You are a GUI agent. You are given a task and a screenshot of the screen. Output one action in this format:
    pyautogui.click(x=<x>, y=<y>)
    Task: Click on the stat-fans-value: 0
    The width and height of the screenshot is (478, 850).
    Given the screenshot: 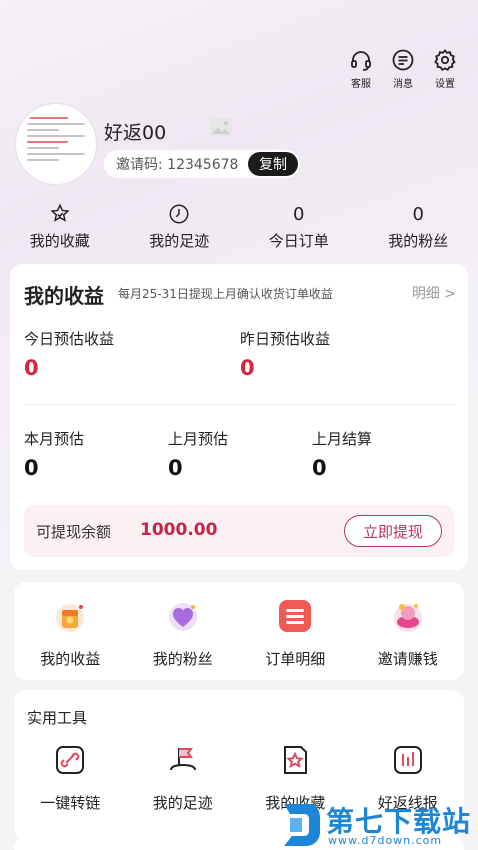 What is the action you would take?
    pyautogui.click(x=418, y=214)
    